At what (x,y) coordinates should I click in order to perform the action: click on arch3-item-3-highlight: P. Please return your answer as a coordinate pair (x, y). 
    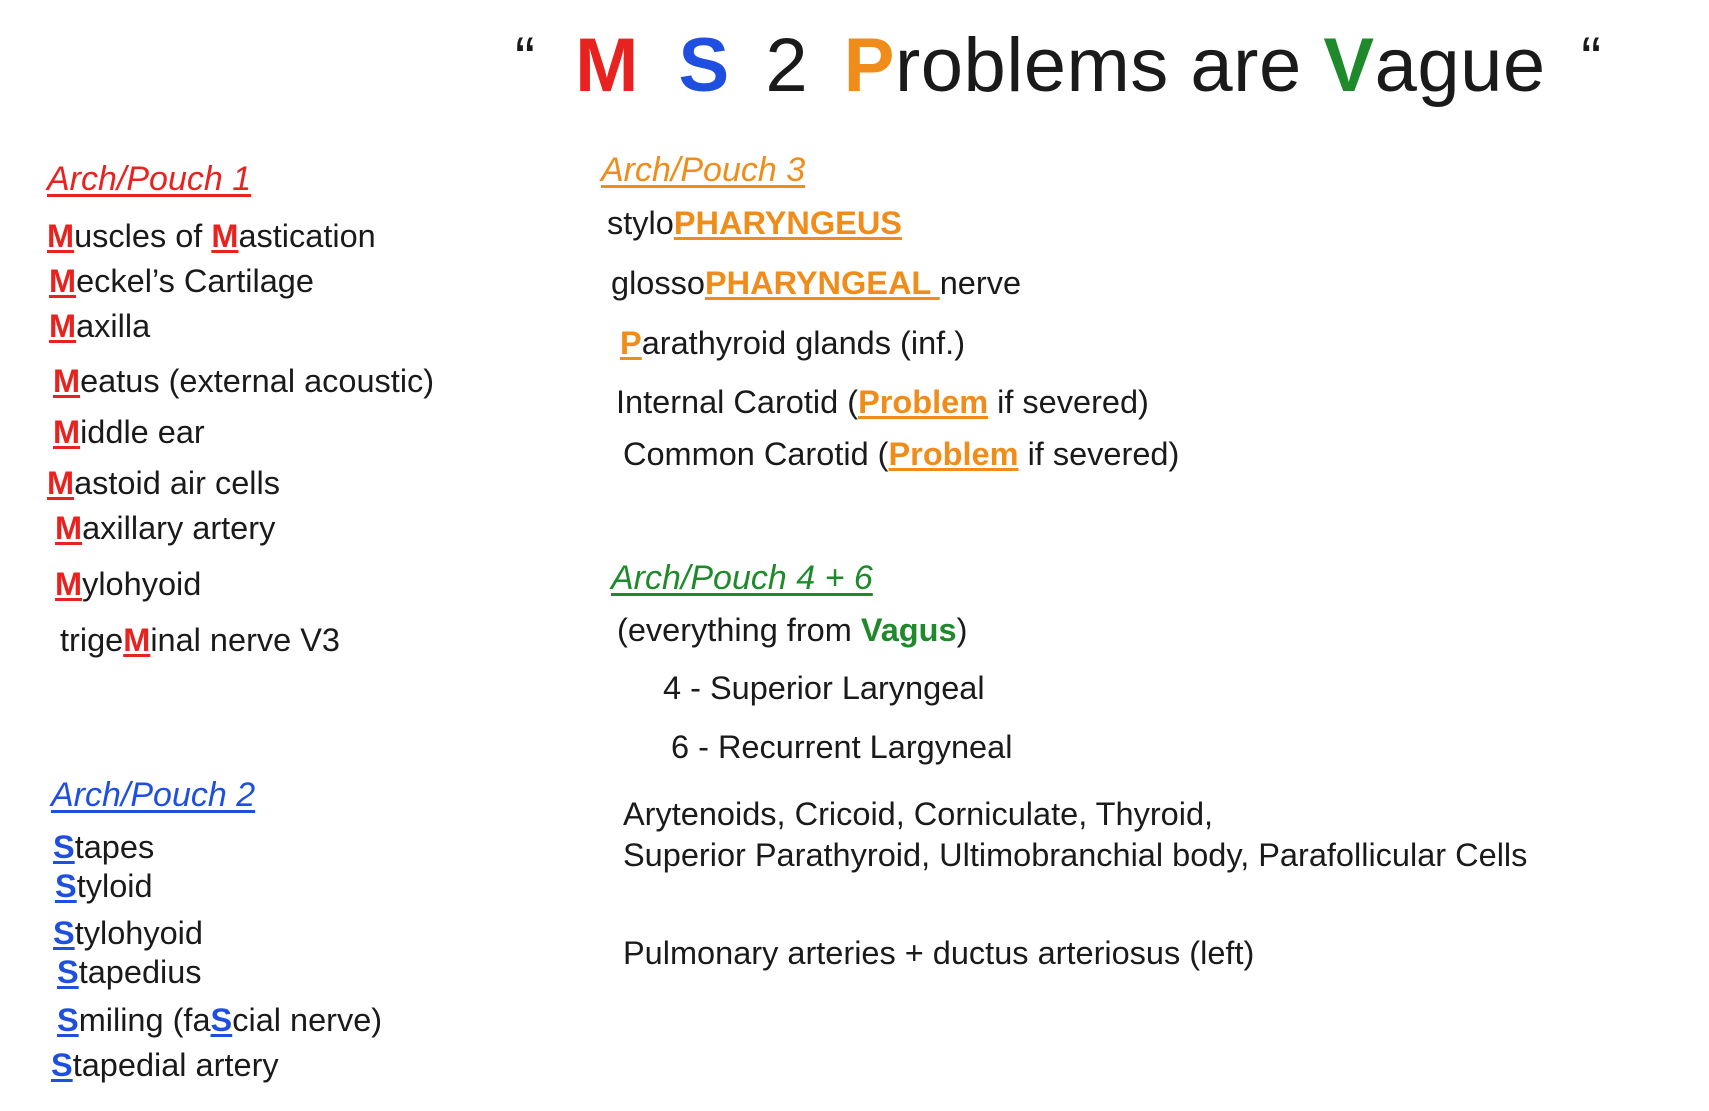
    Looking at the image, I should click on (631, 343).